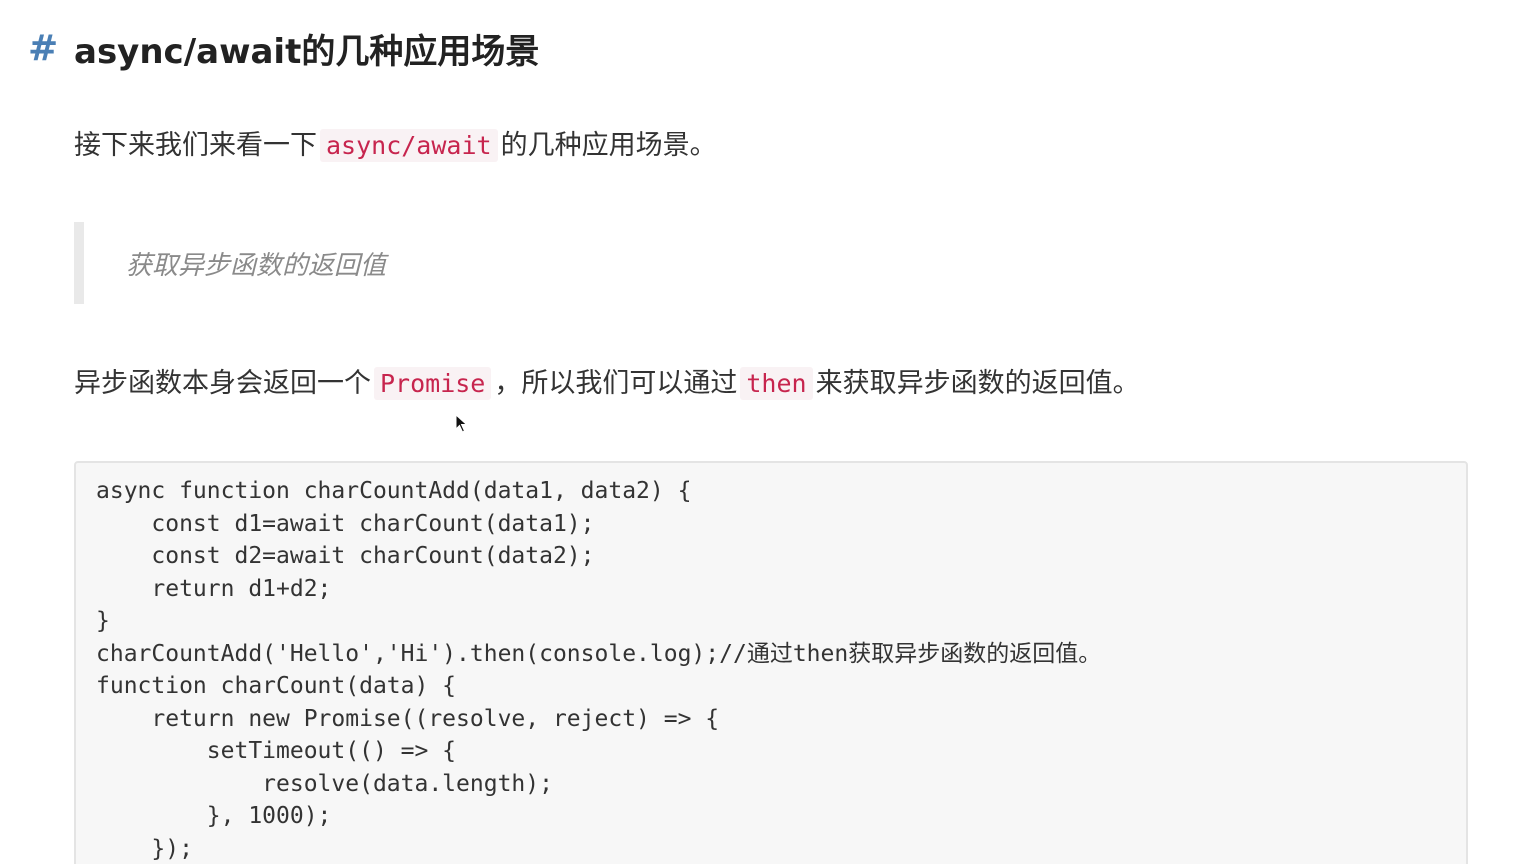 The image size is (1538, 864). Describe the element at coordinates (324, 783) in the screenshot. I see `code-line: resolve(data.length);` at that location.